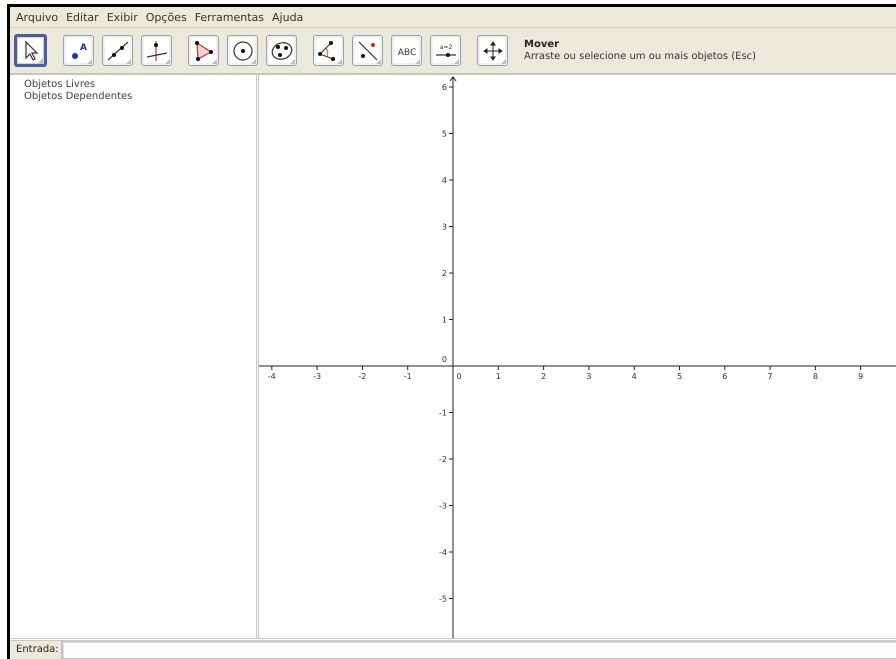  What do you see at coordinates (815, 376) in the screenshot?
I see `axis-label: 8` at bounding box center [815, 376].